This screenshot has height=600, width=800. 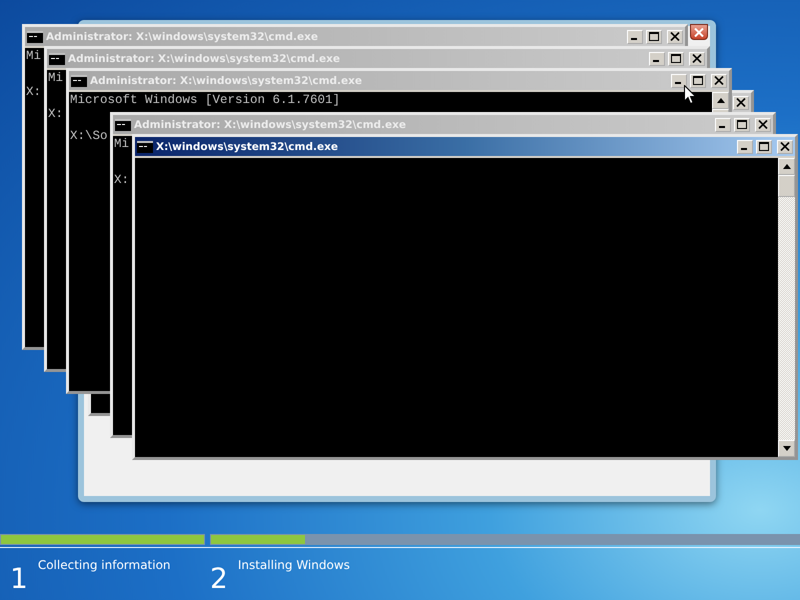 I want to click on console-line: Microsoft Windows [Version 6.1.7601], so click(x=205, y=100).